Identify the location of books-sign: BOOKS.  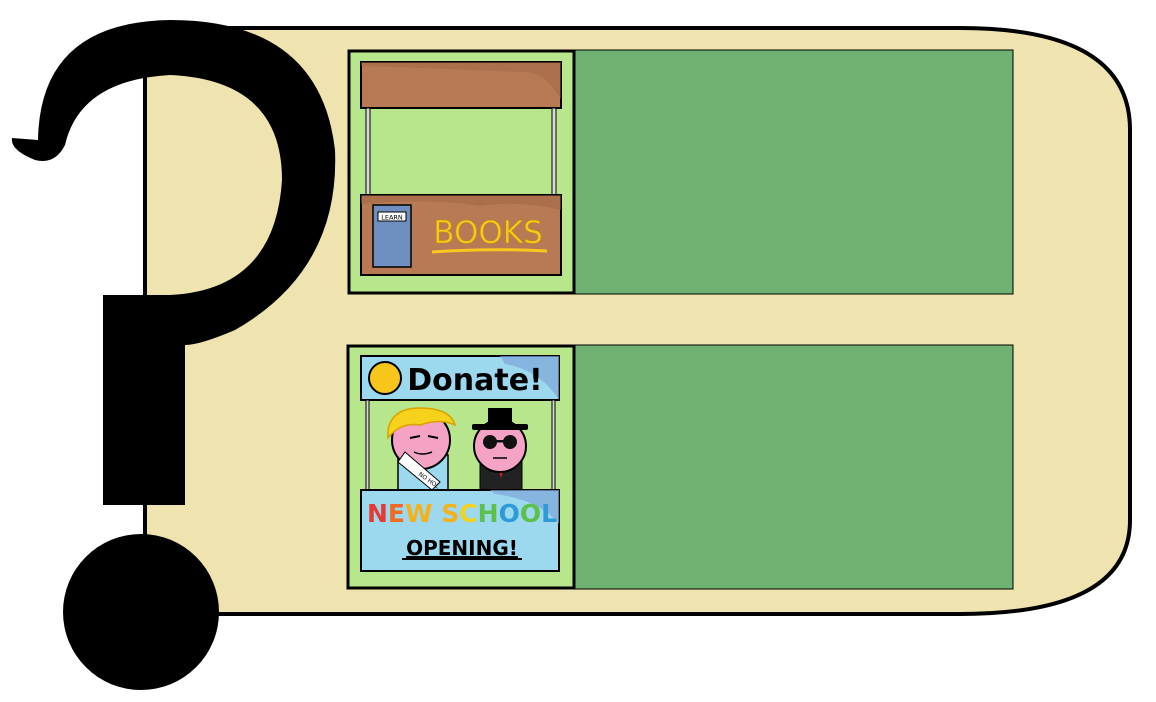
(488, 233).